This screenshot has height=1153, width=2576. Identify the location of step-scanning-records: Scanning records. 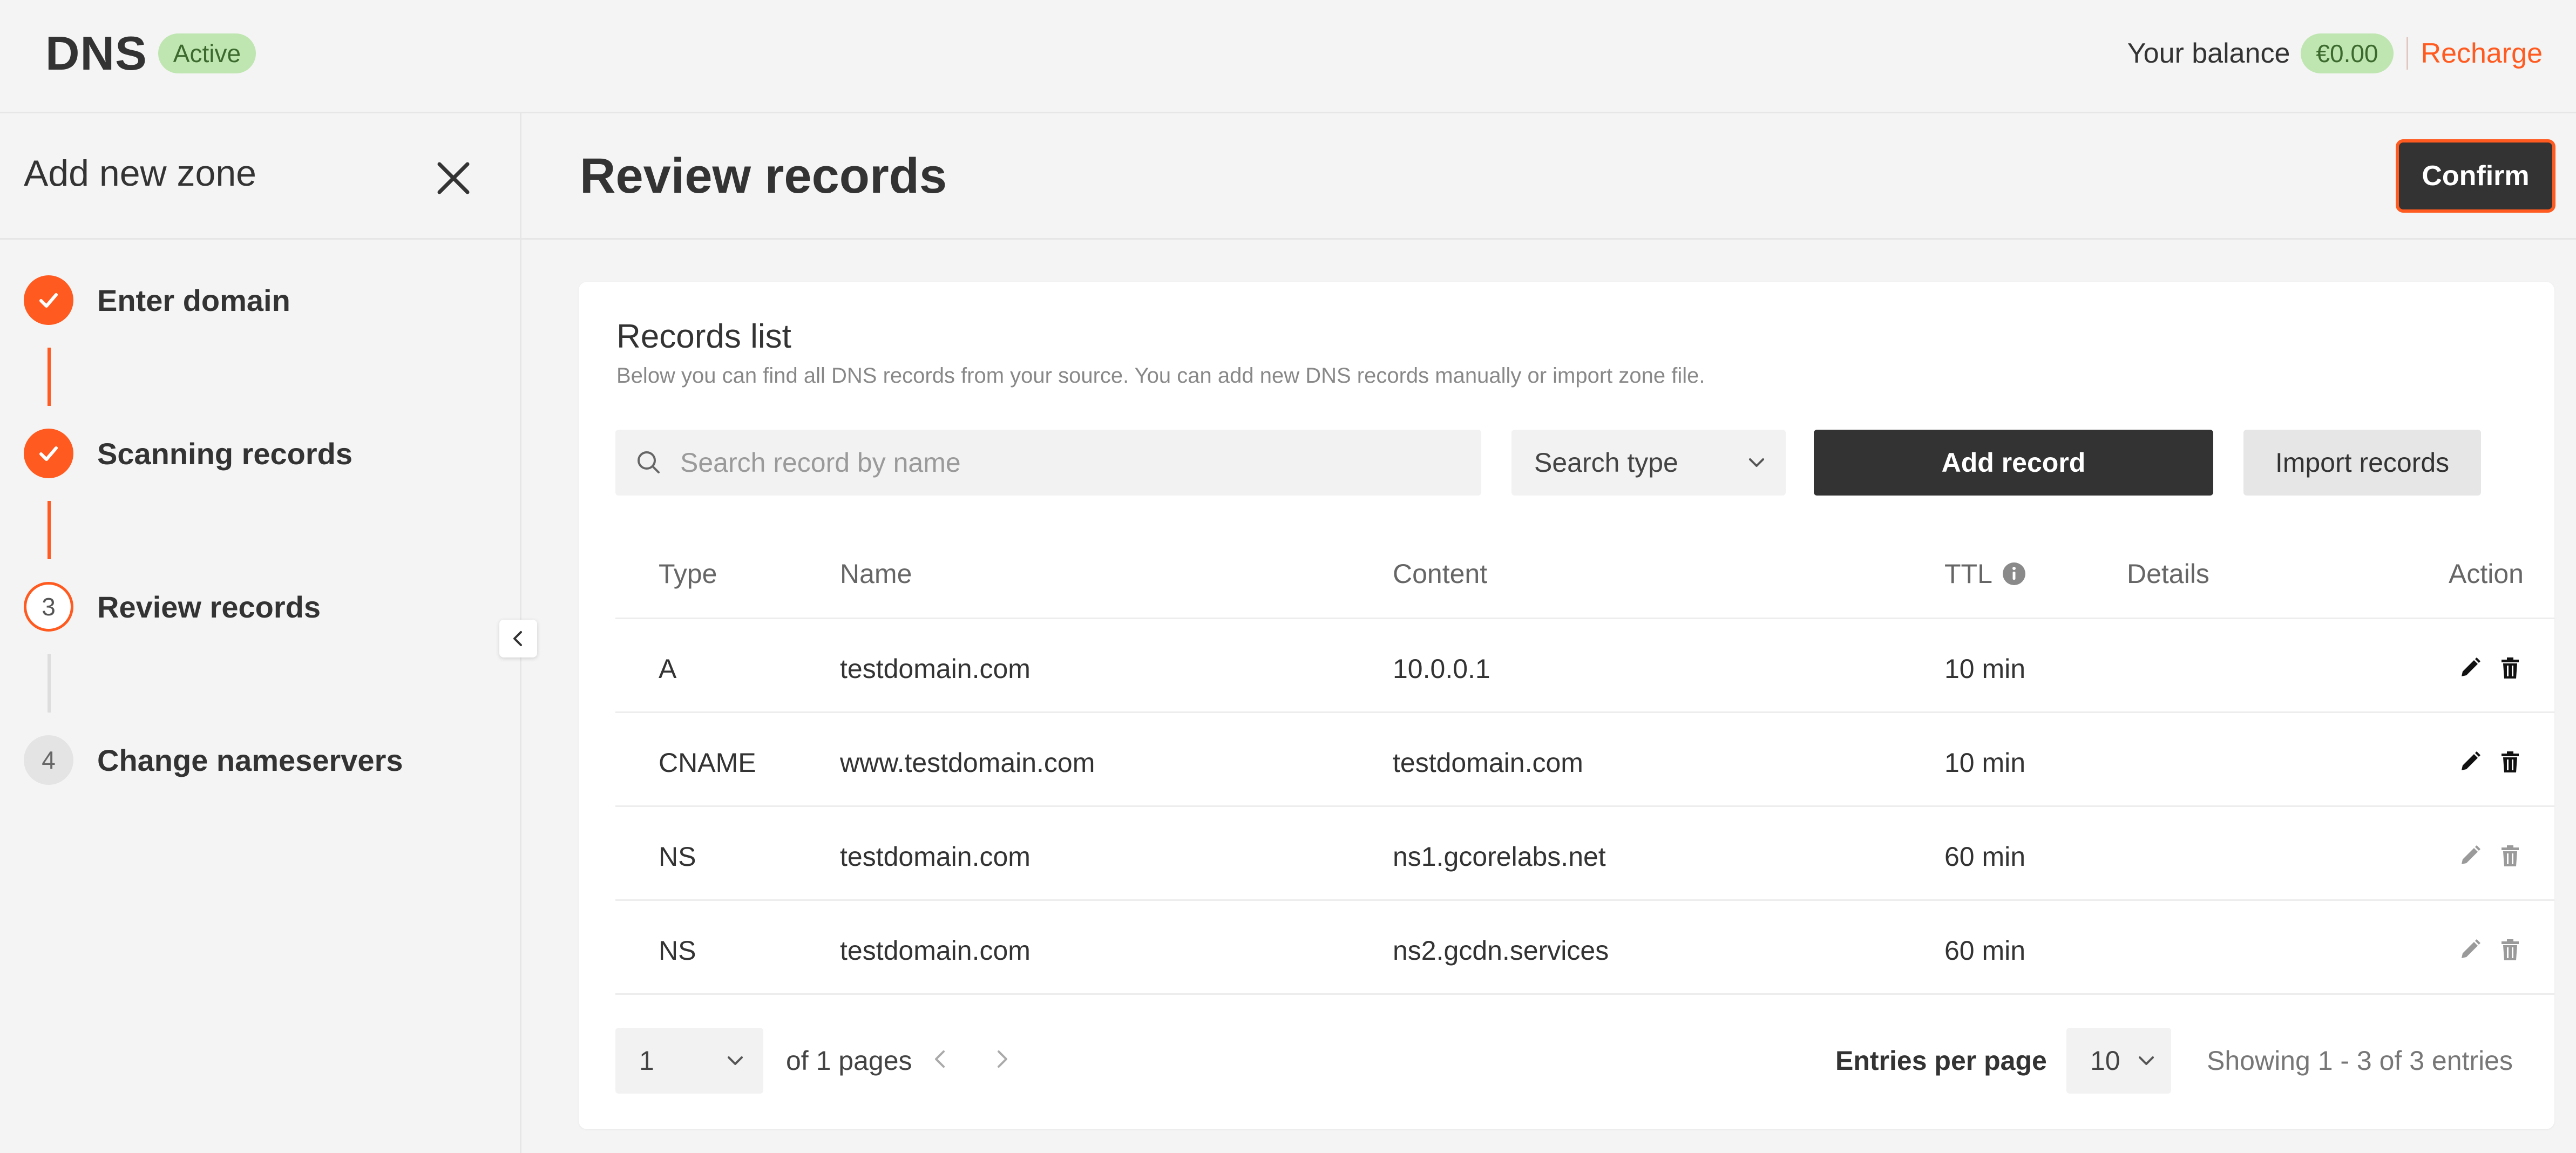
(188, 453).